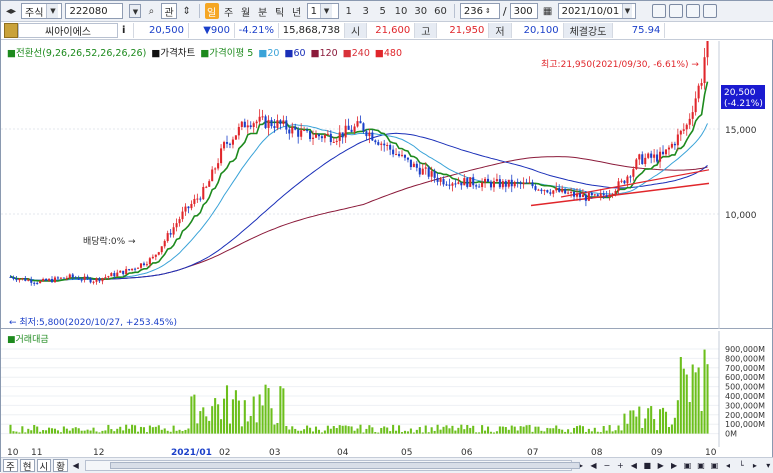 Image resolution: width=773 pixels, height=473 pixels. I want to click on search-icon: ⌕, so click(151, 11).